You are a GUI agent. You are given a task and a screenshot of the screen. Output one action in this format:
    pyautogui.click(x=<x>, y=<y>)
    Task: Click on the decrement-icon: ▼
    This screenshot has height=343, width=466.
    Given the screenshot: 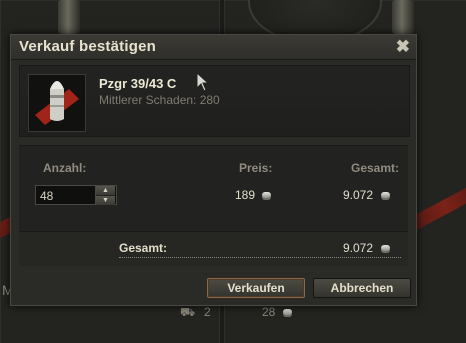 What is the action you would take?
    pyautogui.click(x=105, y=200)
    